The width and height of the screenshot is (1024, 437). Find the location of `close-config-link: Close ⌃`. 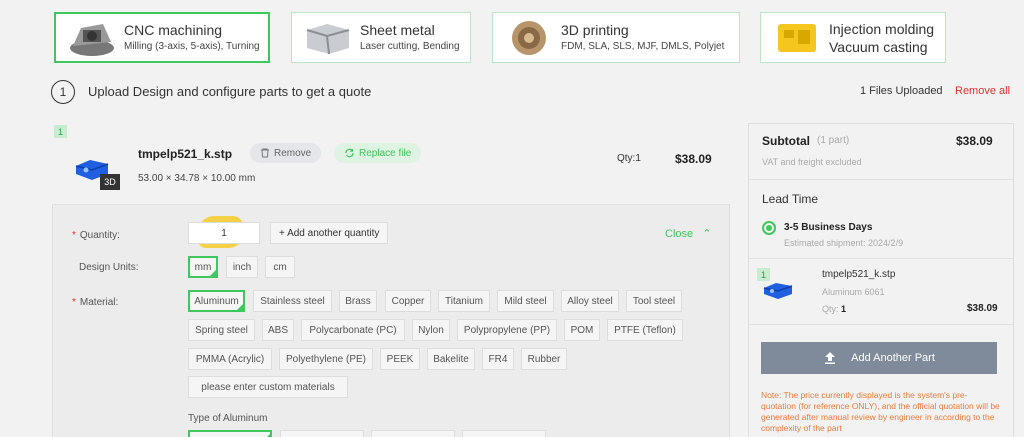

close-config-link: Close ⌃ is located at coordinates (688, 233).